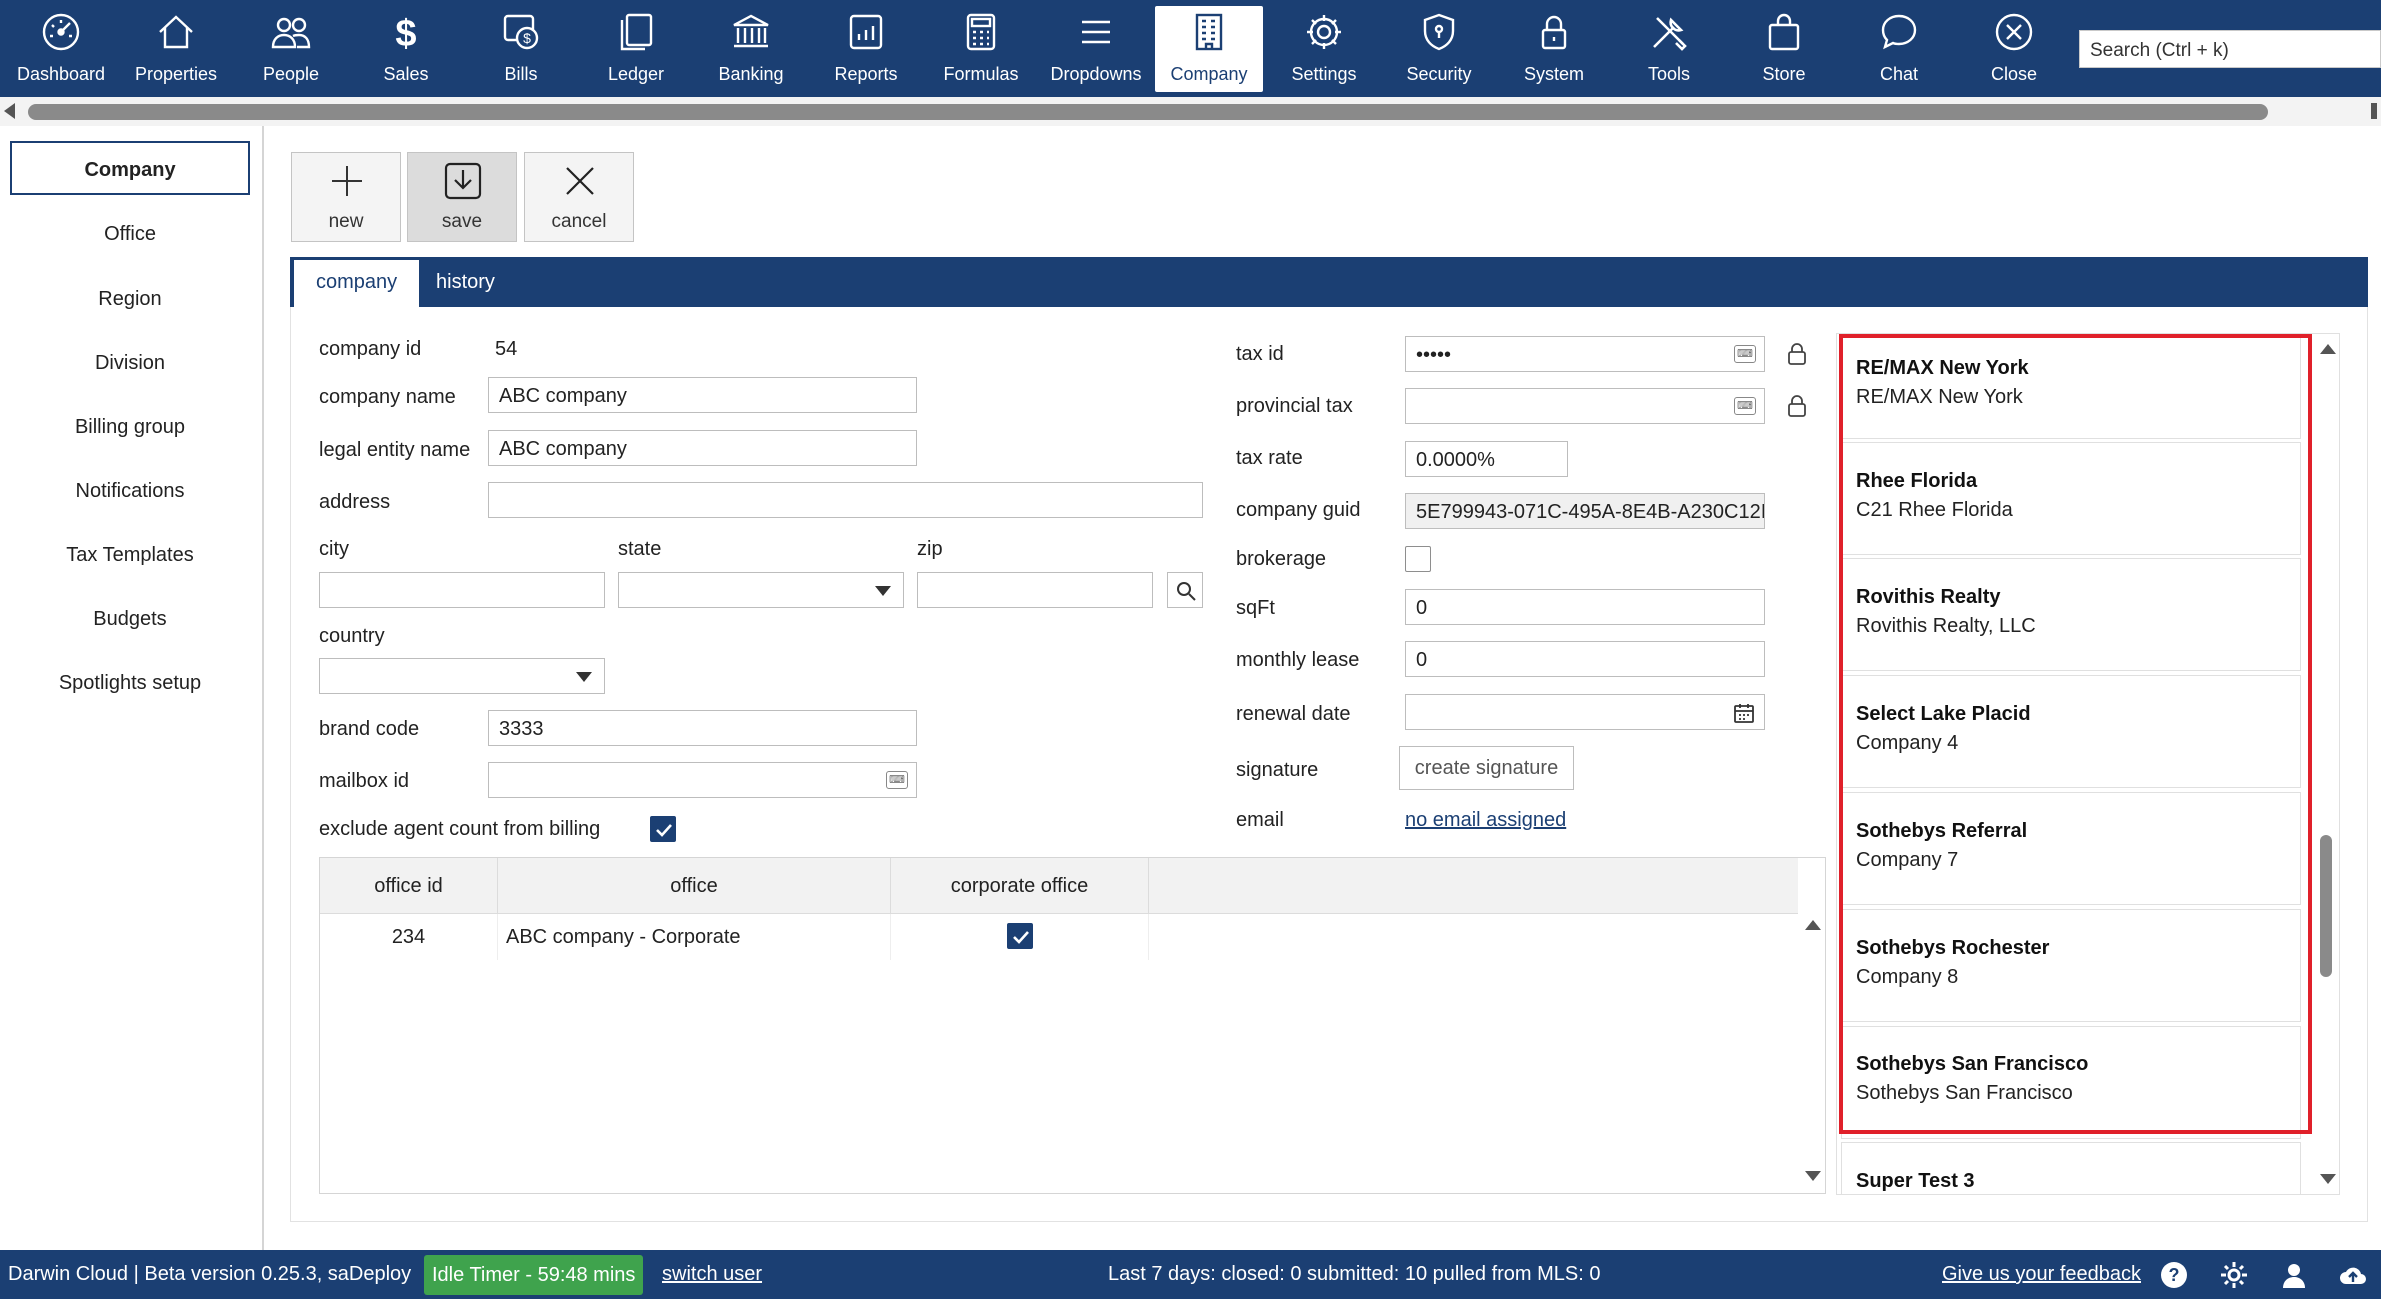  Describe the element at coordinates (1669, 49) in the screenshot. I see `nav-tools: Tools` at that location.